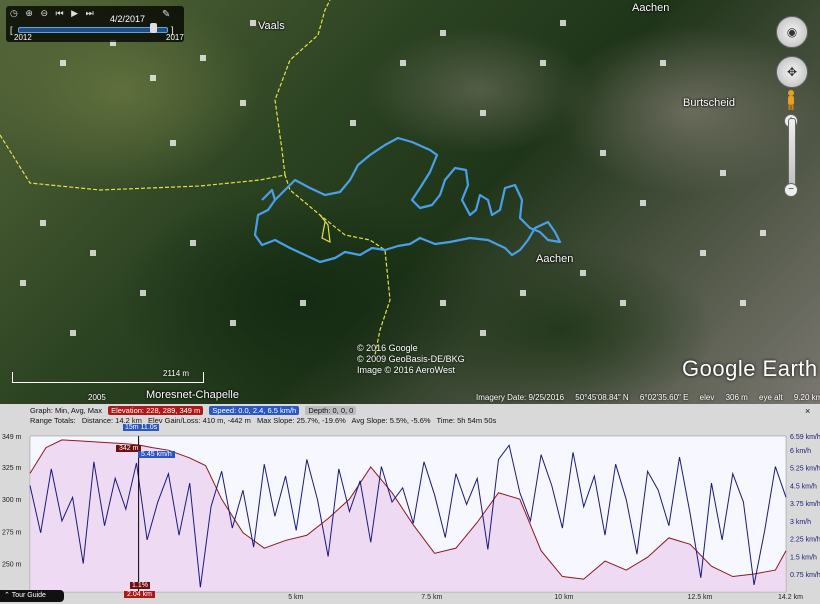 This screenshot has height=604, width=820. Describe the element at coordinates (806, 397) in the screenshot. I see `eye-alt-value: 9.20 km` at that location.